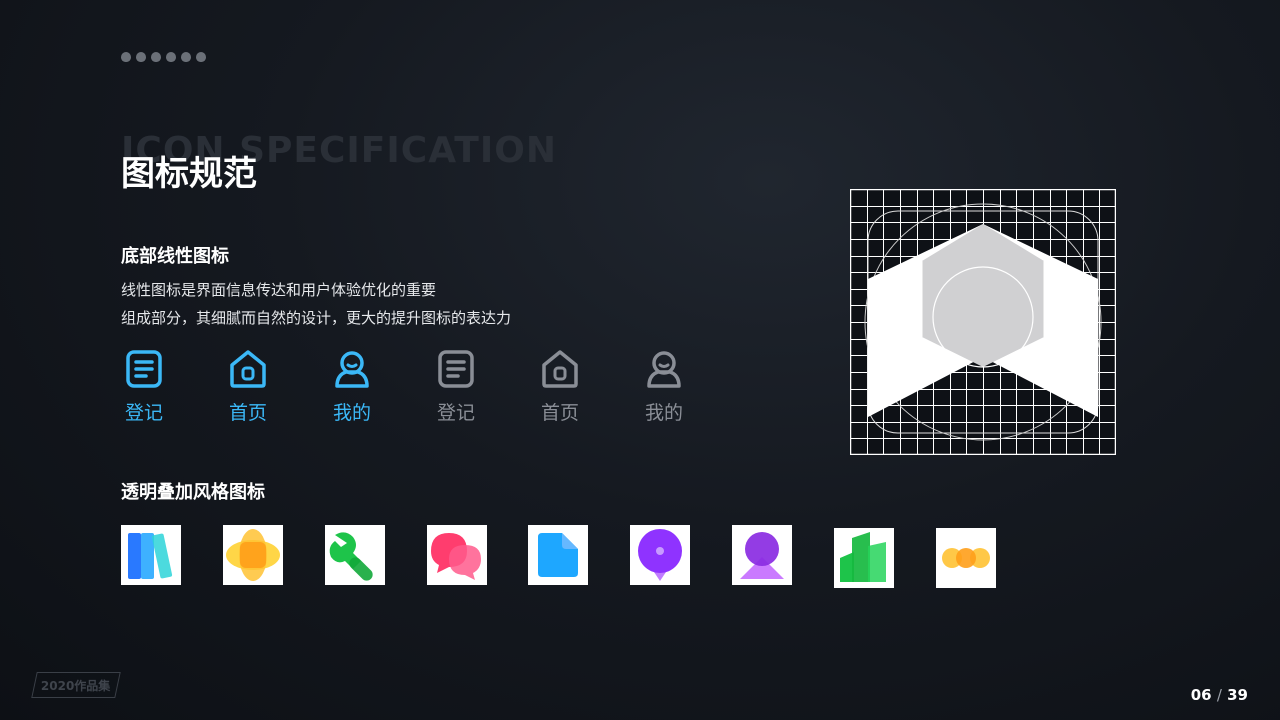 This screenshot has height=720, width=1280. I want to click on building-chart-icon, so click(863, 557).